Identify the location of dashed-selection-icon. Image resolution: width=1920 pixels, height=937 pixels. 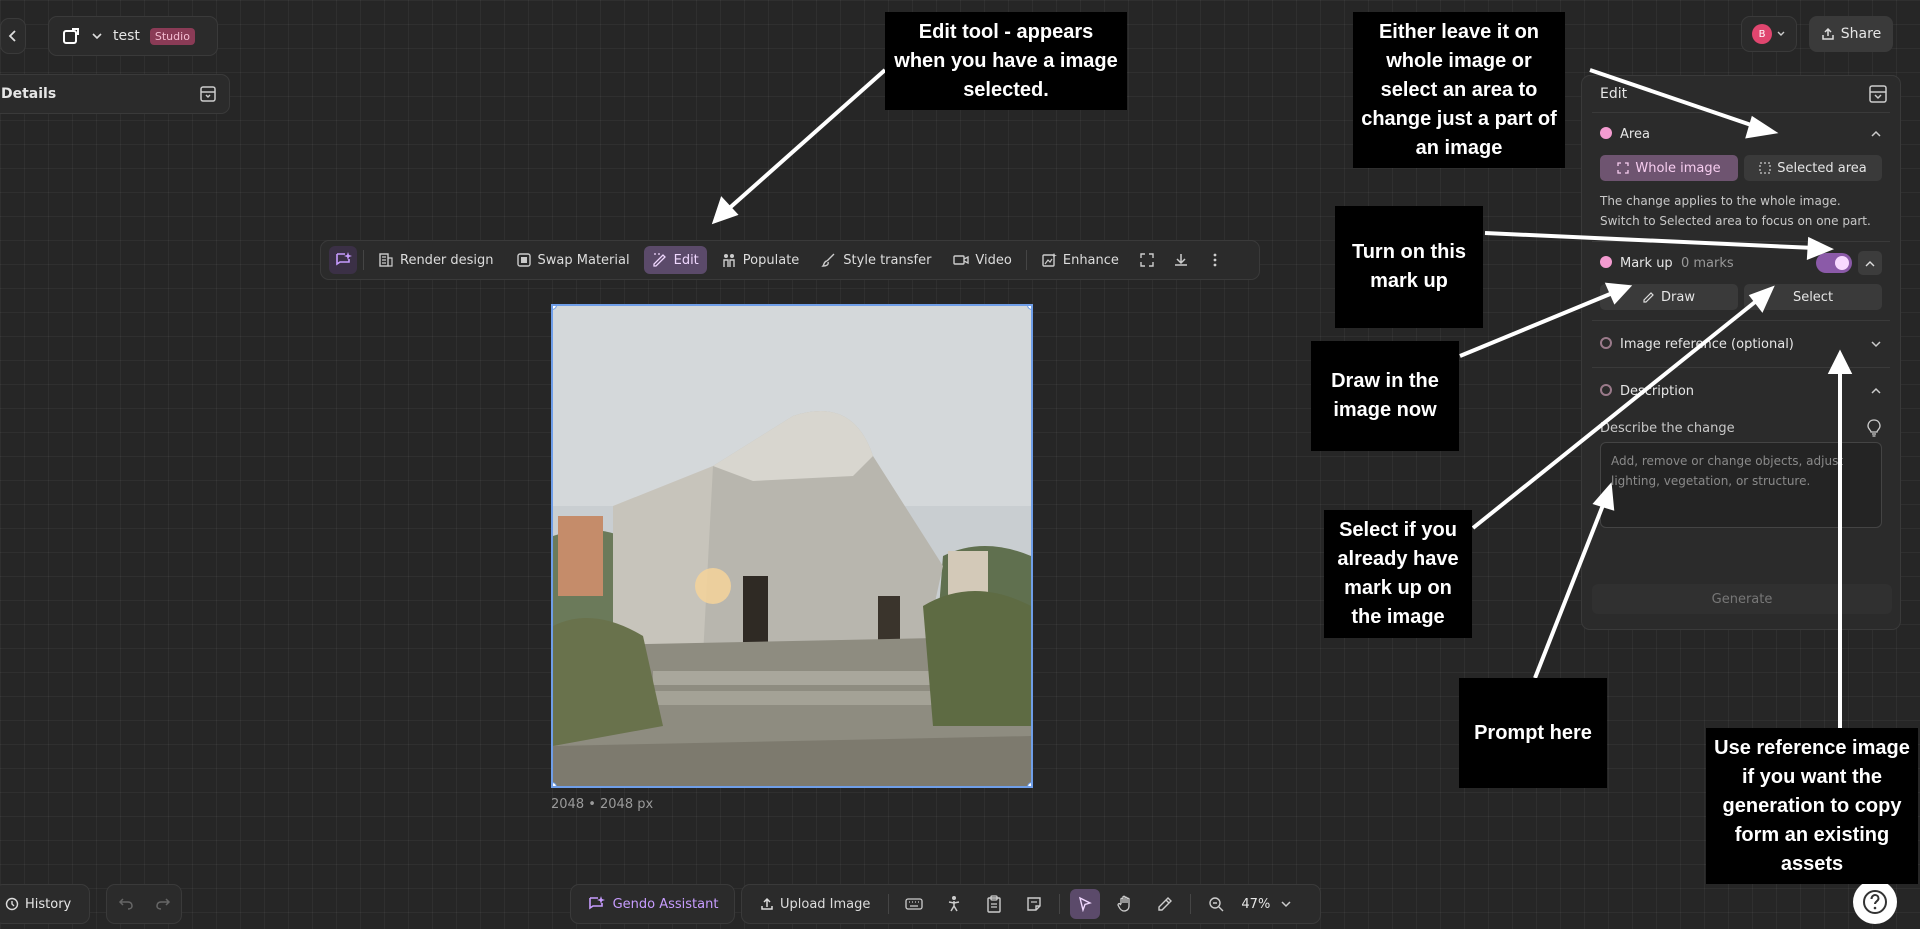
(1765, 168).